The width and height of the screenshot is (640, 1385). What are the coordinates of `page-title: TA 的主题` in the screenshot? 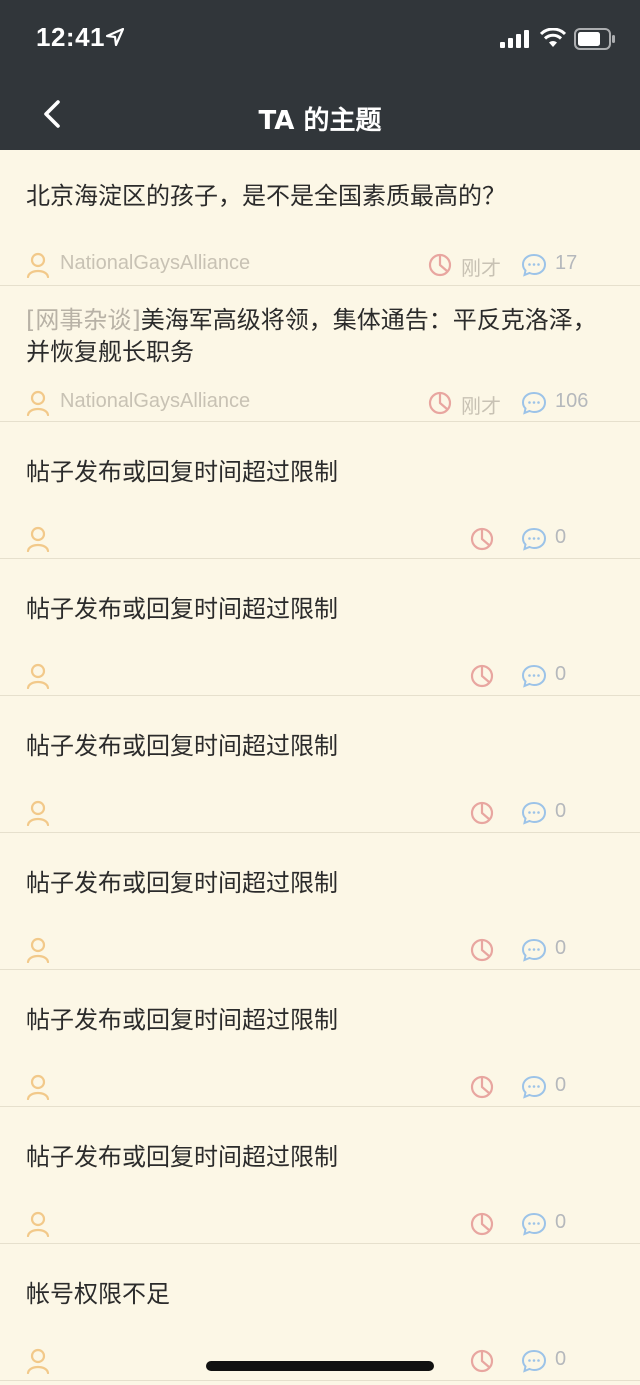 It's located at (320, 121).